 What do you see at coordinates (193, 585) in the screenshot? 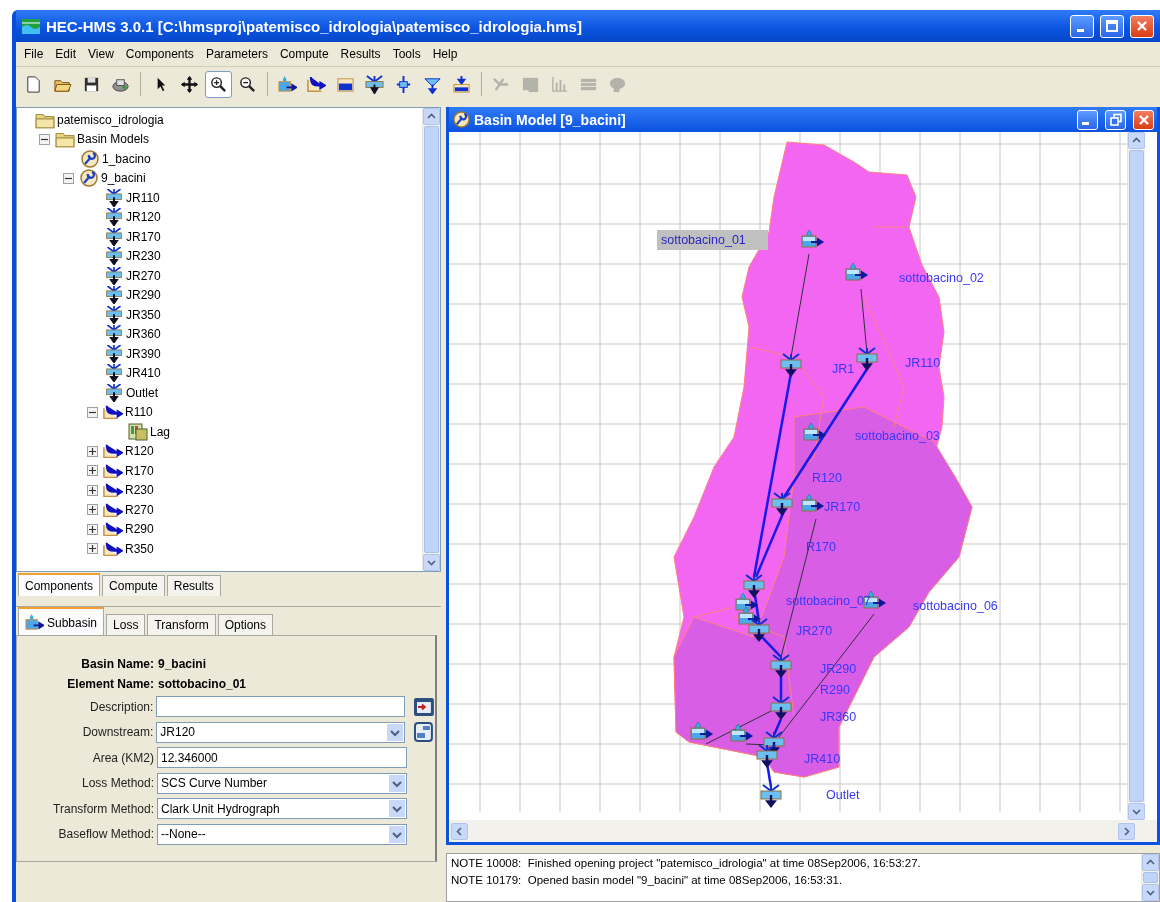
I see `tab: Results` at bounding box center [193, 585].